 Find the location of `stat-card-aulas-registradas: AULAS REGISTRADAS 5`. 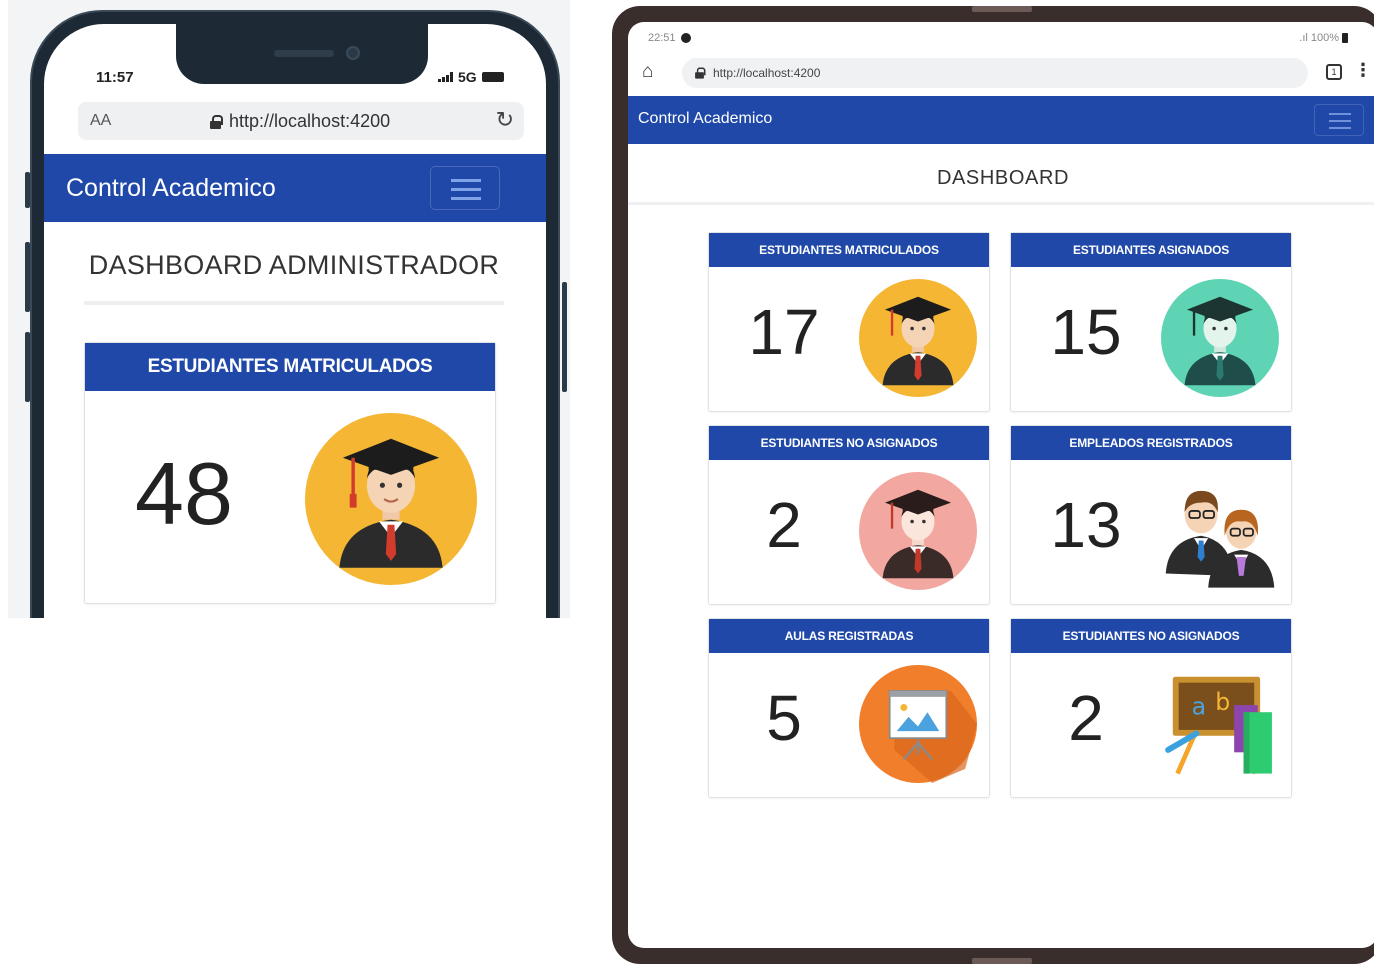

stat-card-aulas-registradas: AULAS REGISTRADAS 5 is located at coordinates (849, 708).